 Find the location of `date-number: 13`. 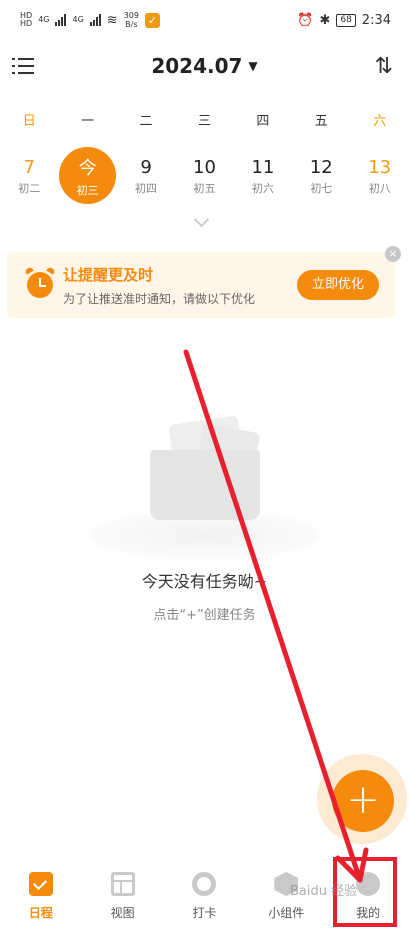

date-number: 13 is located at coordinates (380, 167).